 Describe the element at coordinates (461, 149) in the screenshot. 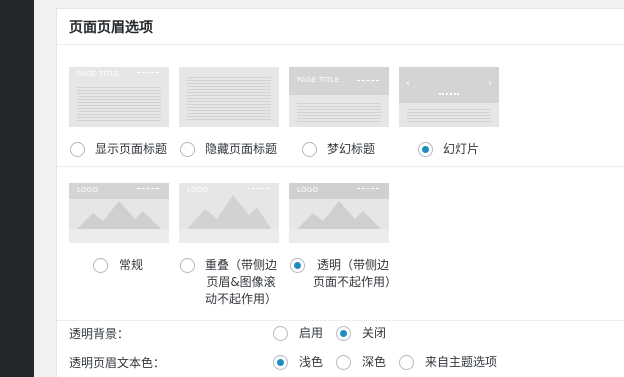

I see `label-slider: 幻灯片` at that location.